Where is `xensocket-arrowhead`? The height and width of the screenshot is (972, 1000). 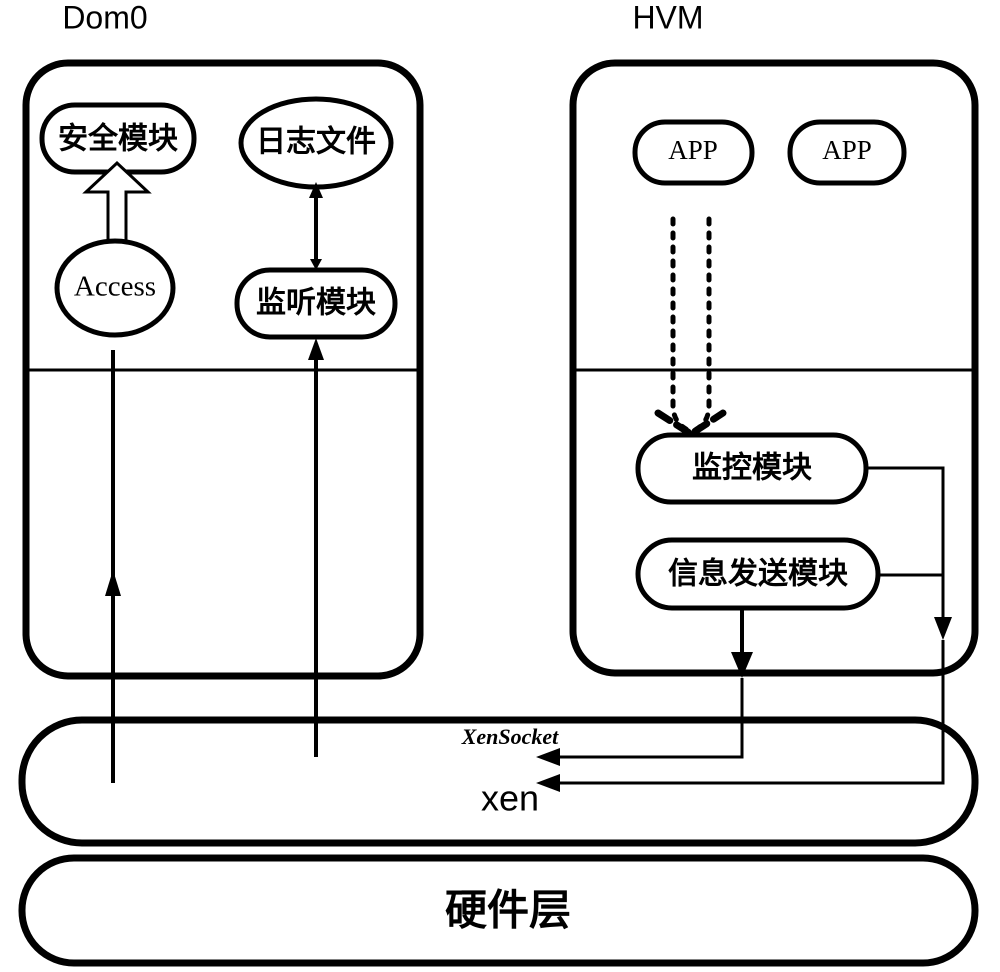
xensocket-arrowhead is located at coordinates (548, 757).